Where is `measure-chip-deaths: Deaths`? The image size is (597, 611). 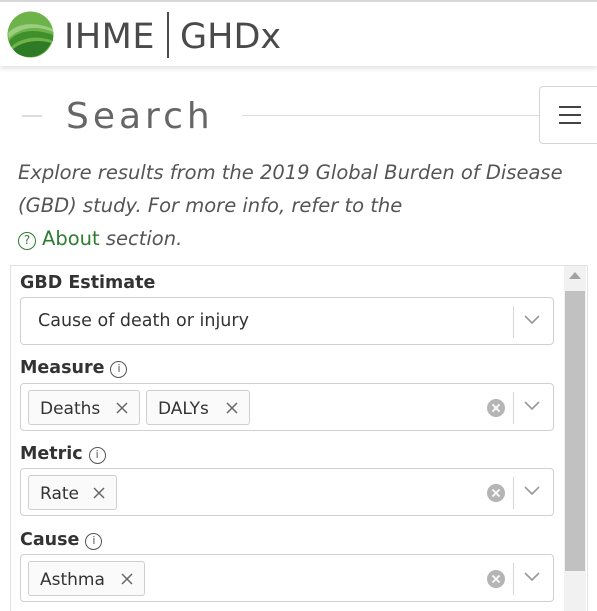
measure-chip-deaths: Deaths is located at coordinates (84, 407).